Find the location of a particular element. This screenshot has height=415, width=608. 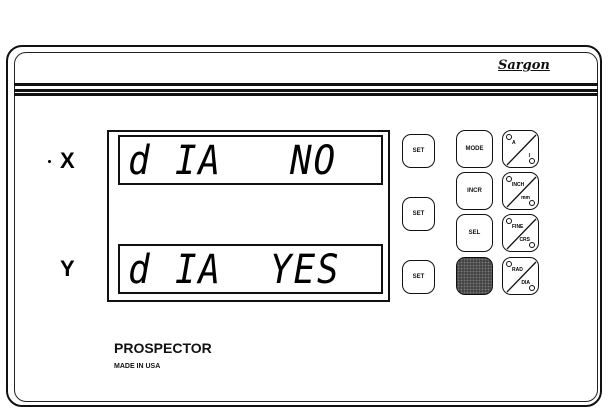

brand-logo: Sargon is located at coordinates (524, 65).